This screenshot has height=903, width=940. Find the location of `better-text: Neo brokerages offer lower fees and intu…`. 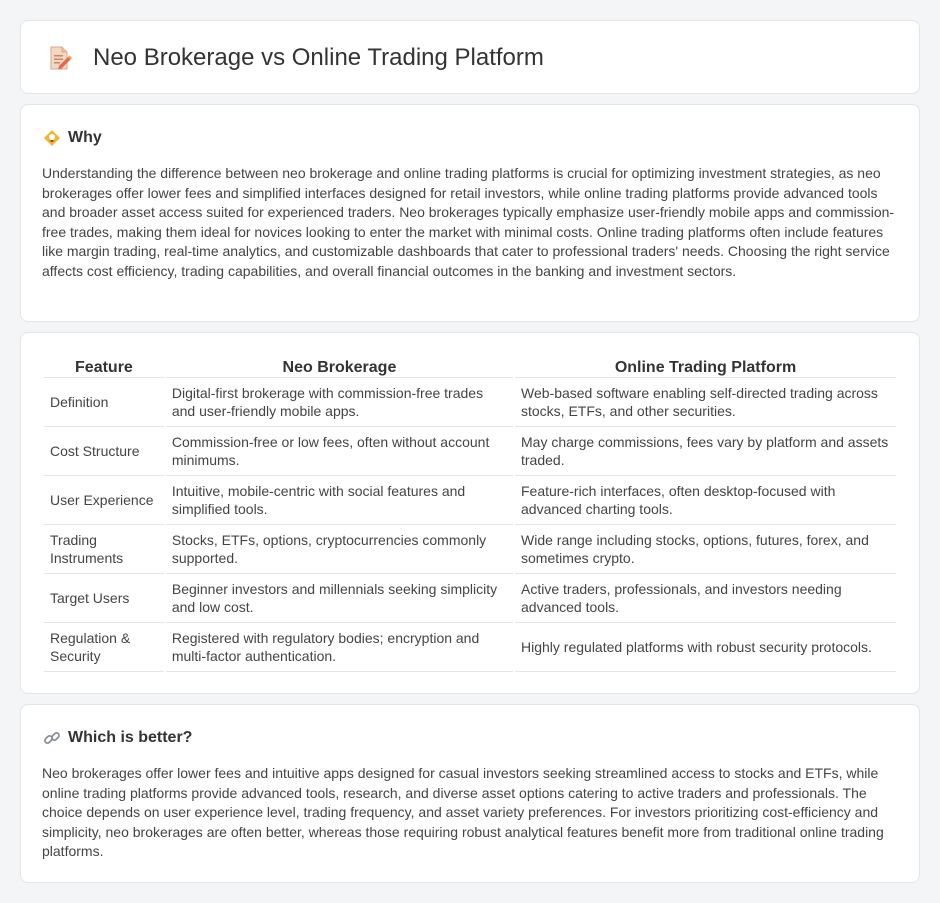

better-text: Neo brokerages offer lower fees and intu… is located at coordinates (463, 812).